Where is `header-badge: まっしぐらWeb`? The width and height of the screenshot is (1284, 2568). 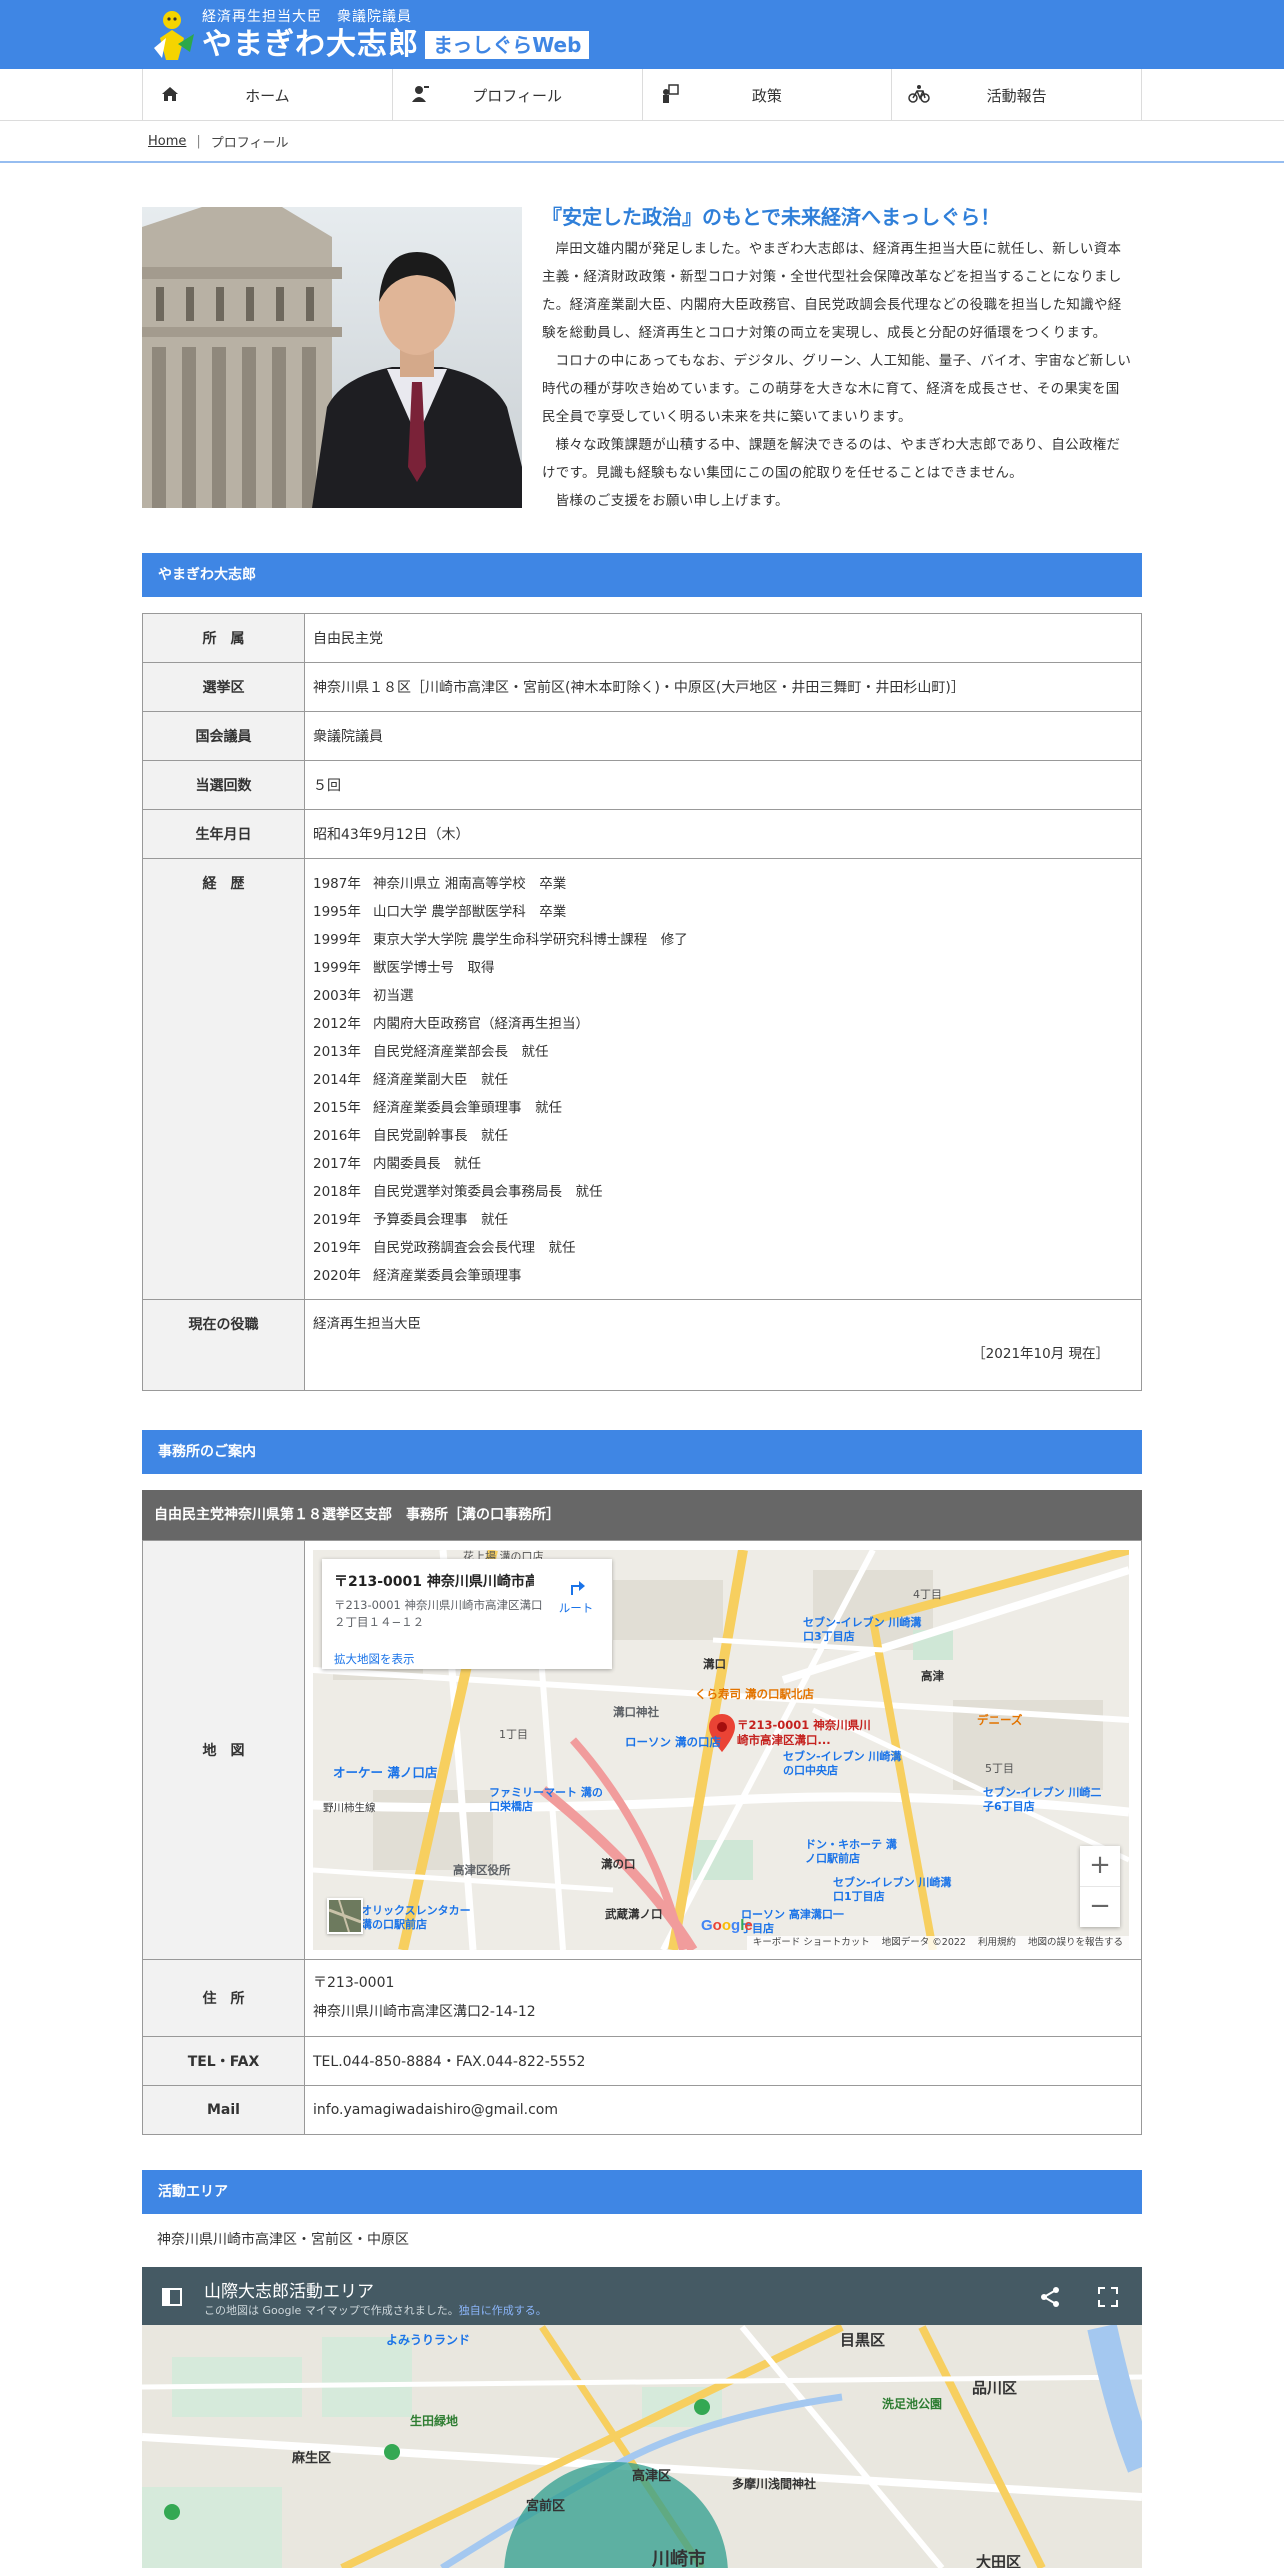 header-badge: まっしぐらWeb is located at coordinates (507, 45).